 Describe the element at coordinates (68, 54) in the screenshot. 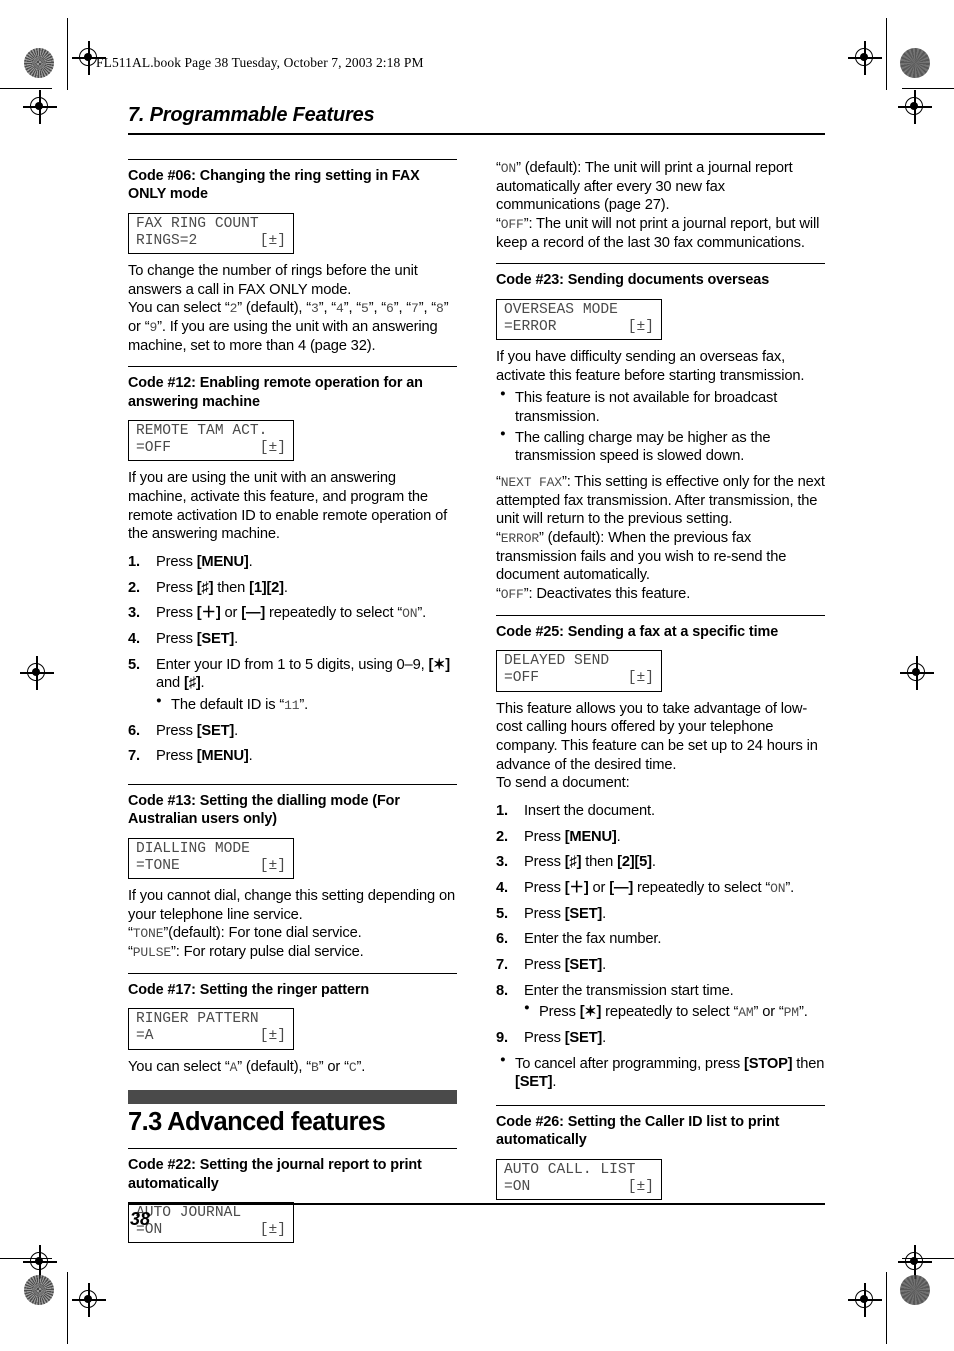

I see `crop-line-top-left-vertical` at that location.